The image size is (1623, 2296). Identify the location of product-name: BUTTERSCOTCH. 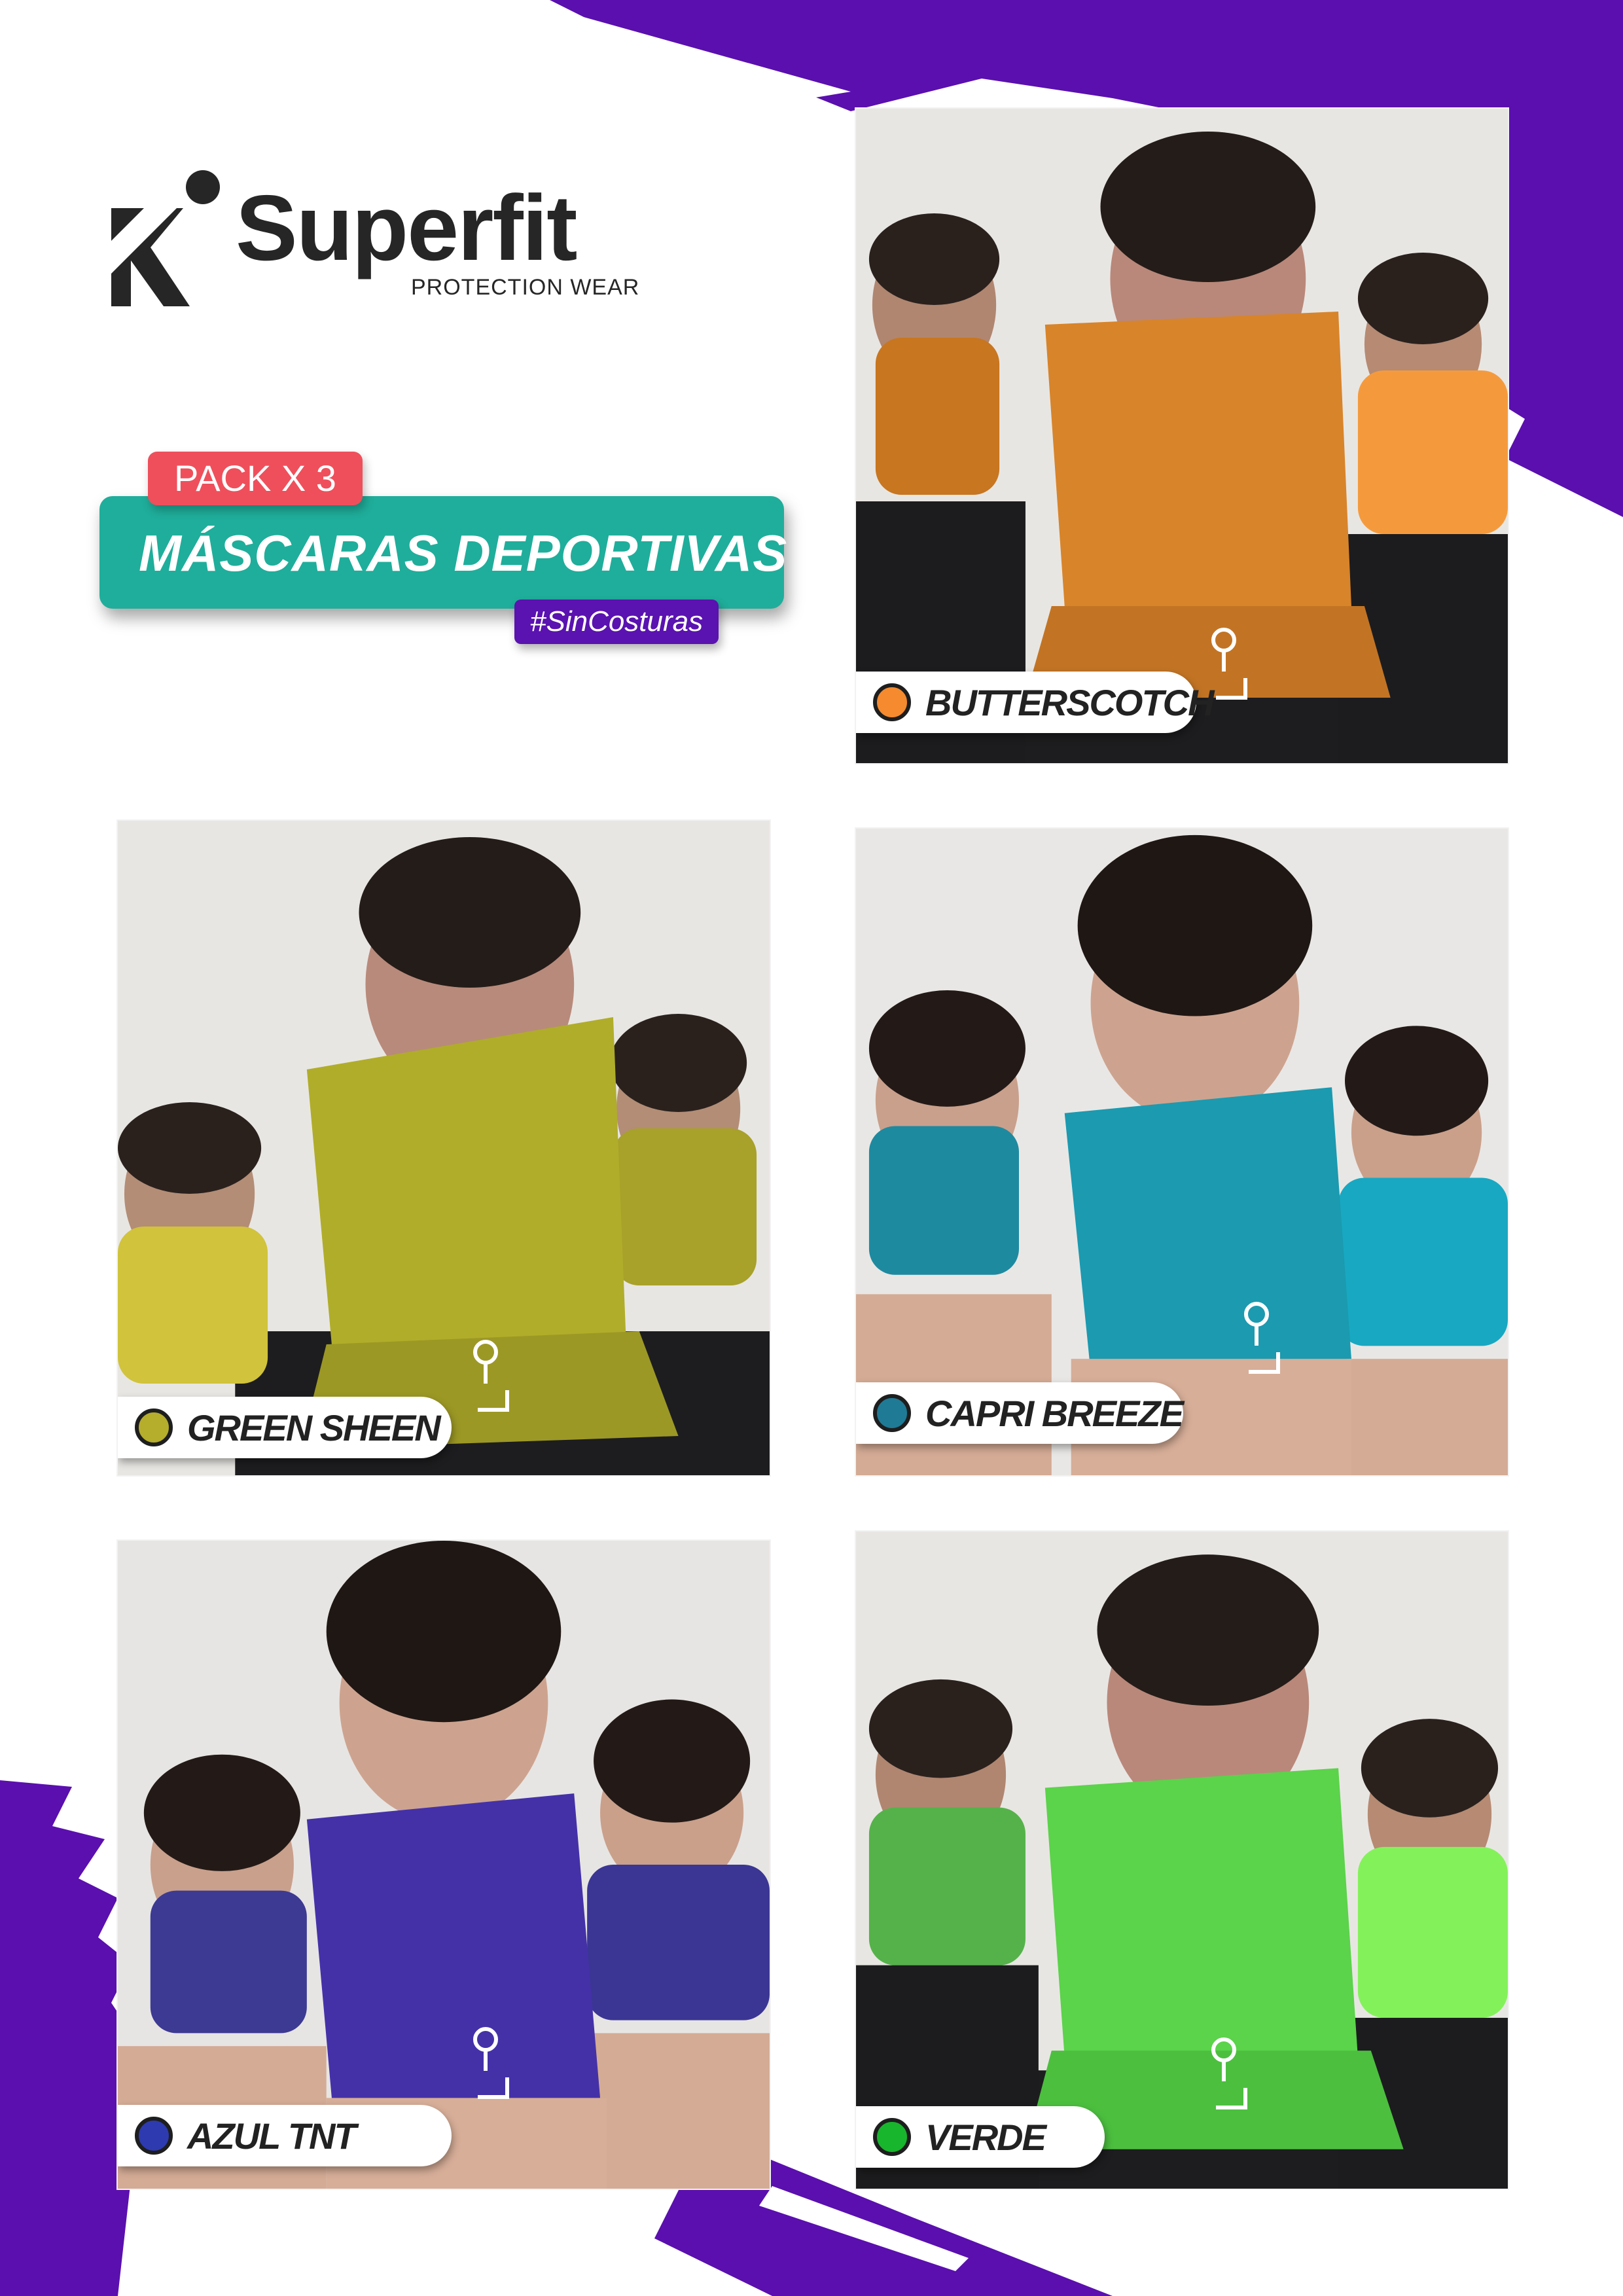
(1070, 702).